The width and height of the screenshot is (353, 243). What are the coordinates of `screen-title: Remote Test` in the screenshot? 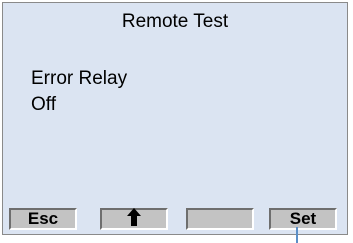 It's located at (175, 21).